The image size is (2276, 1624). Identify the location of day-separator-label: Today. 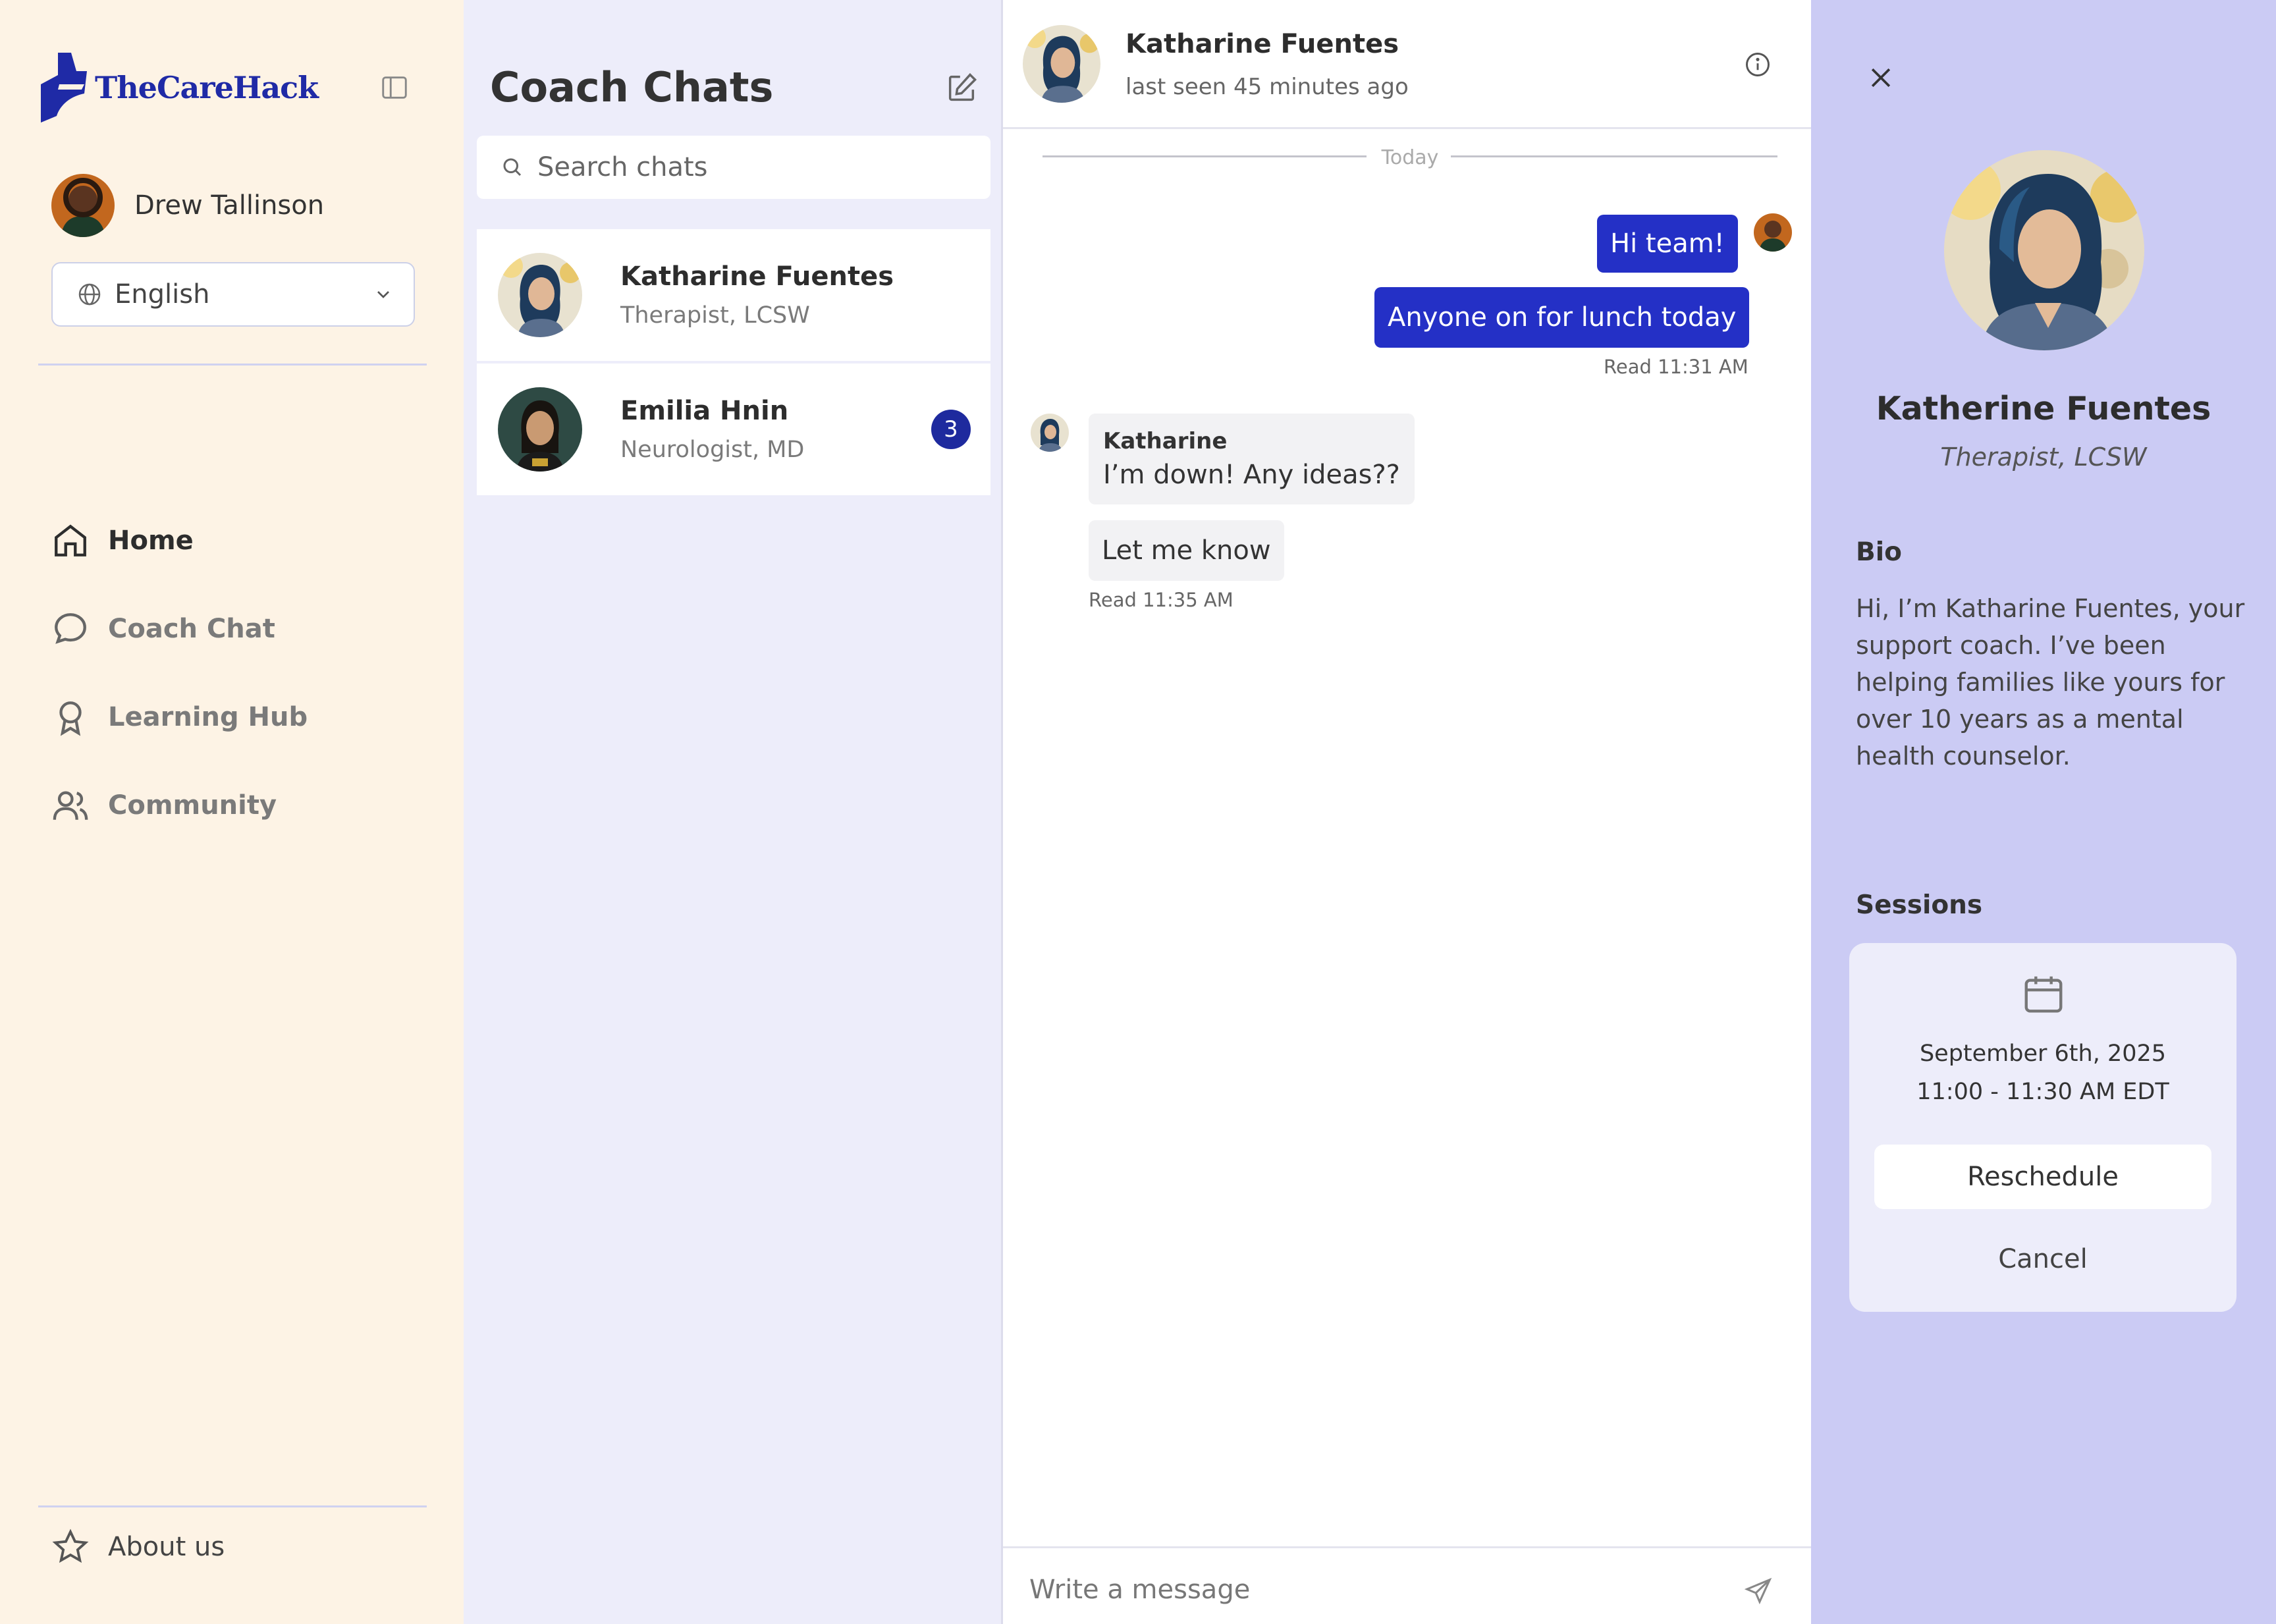
(1410, 157).